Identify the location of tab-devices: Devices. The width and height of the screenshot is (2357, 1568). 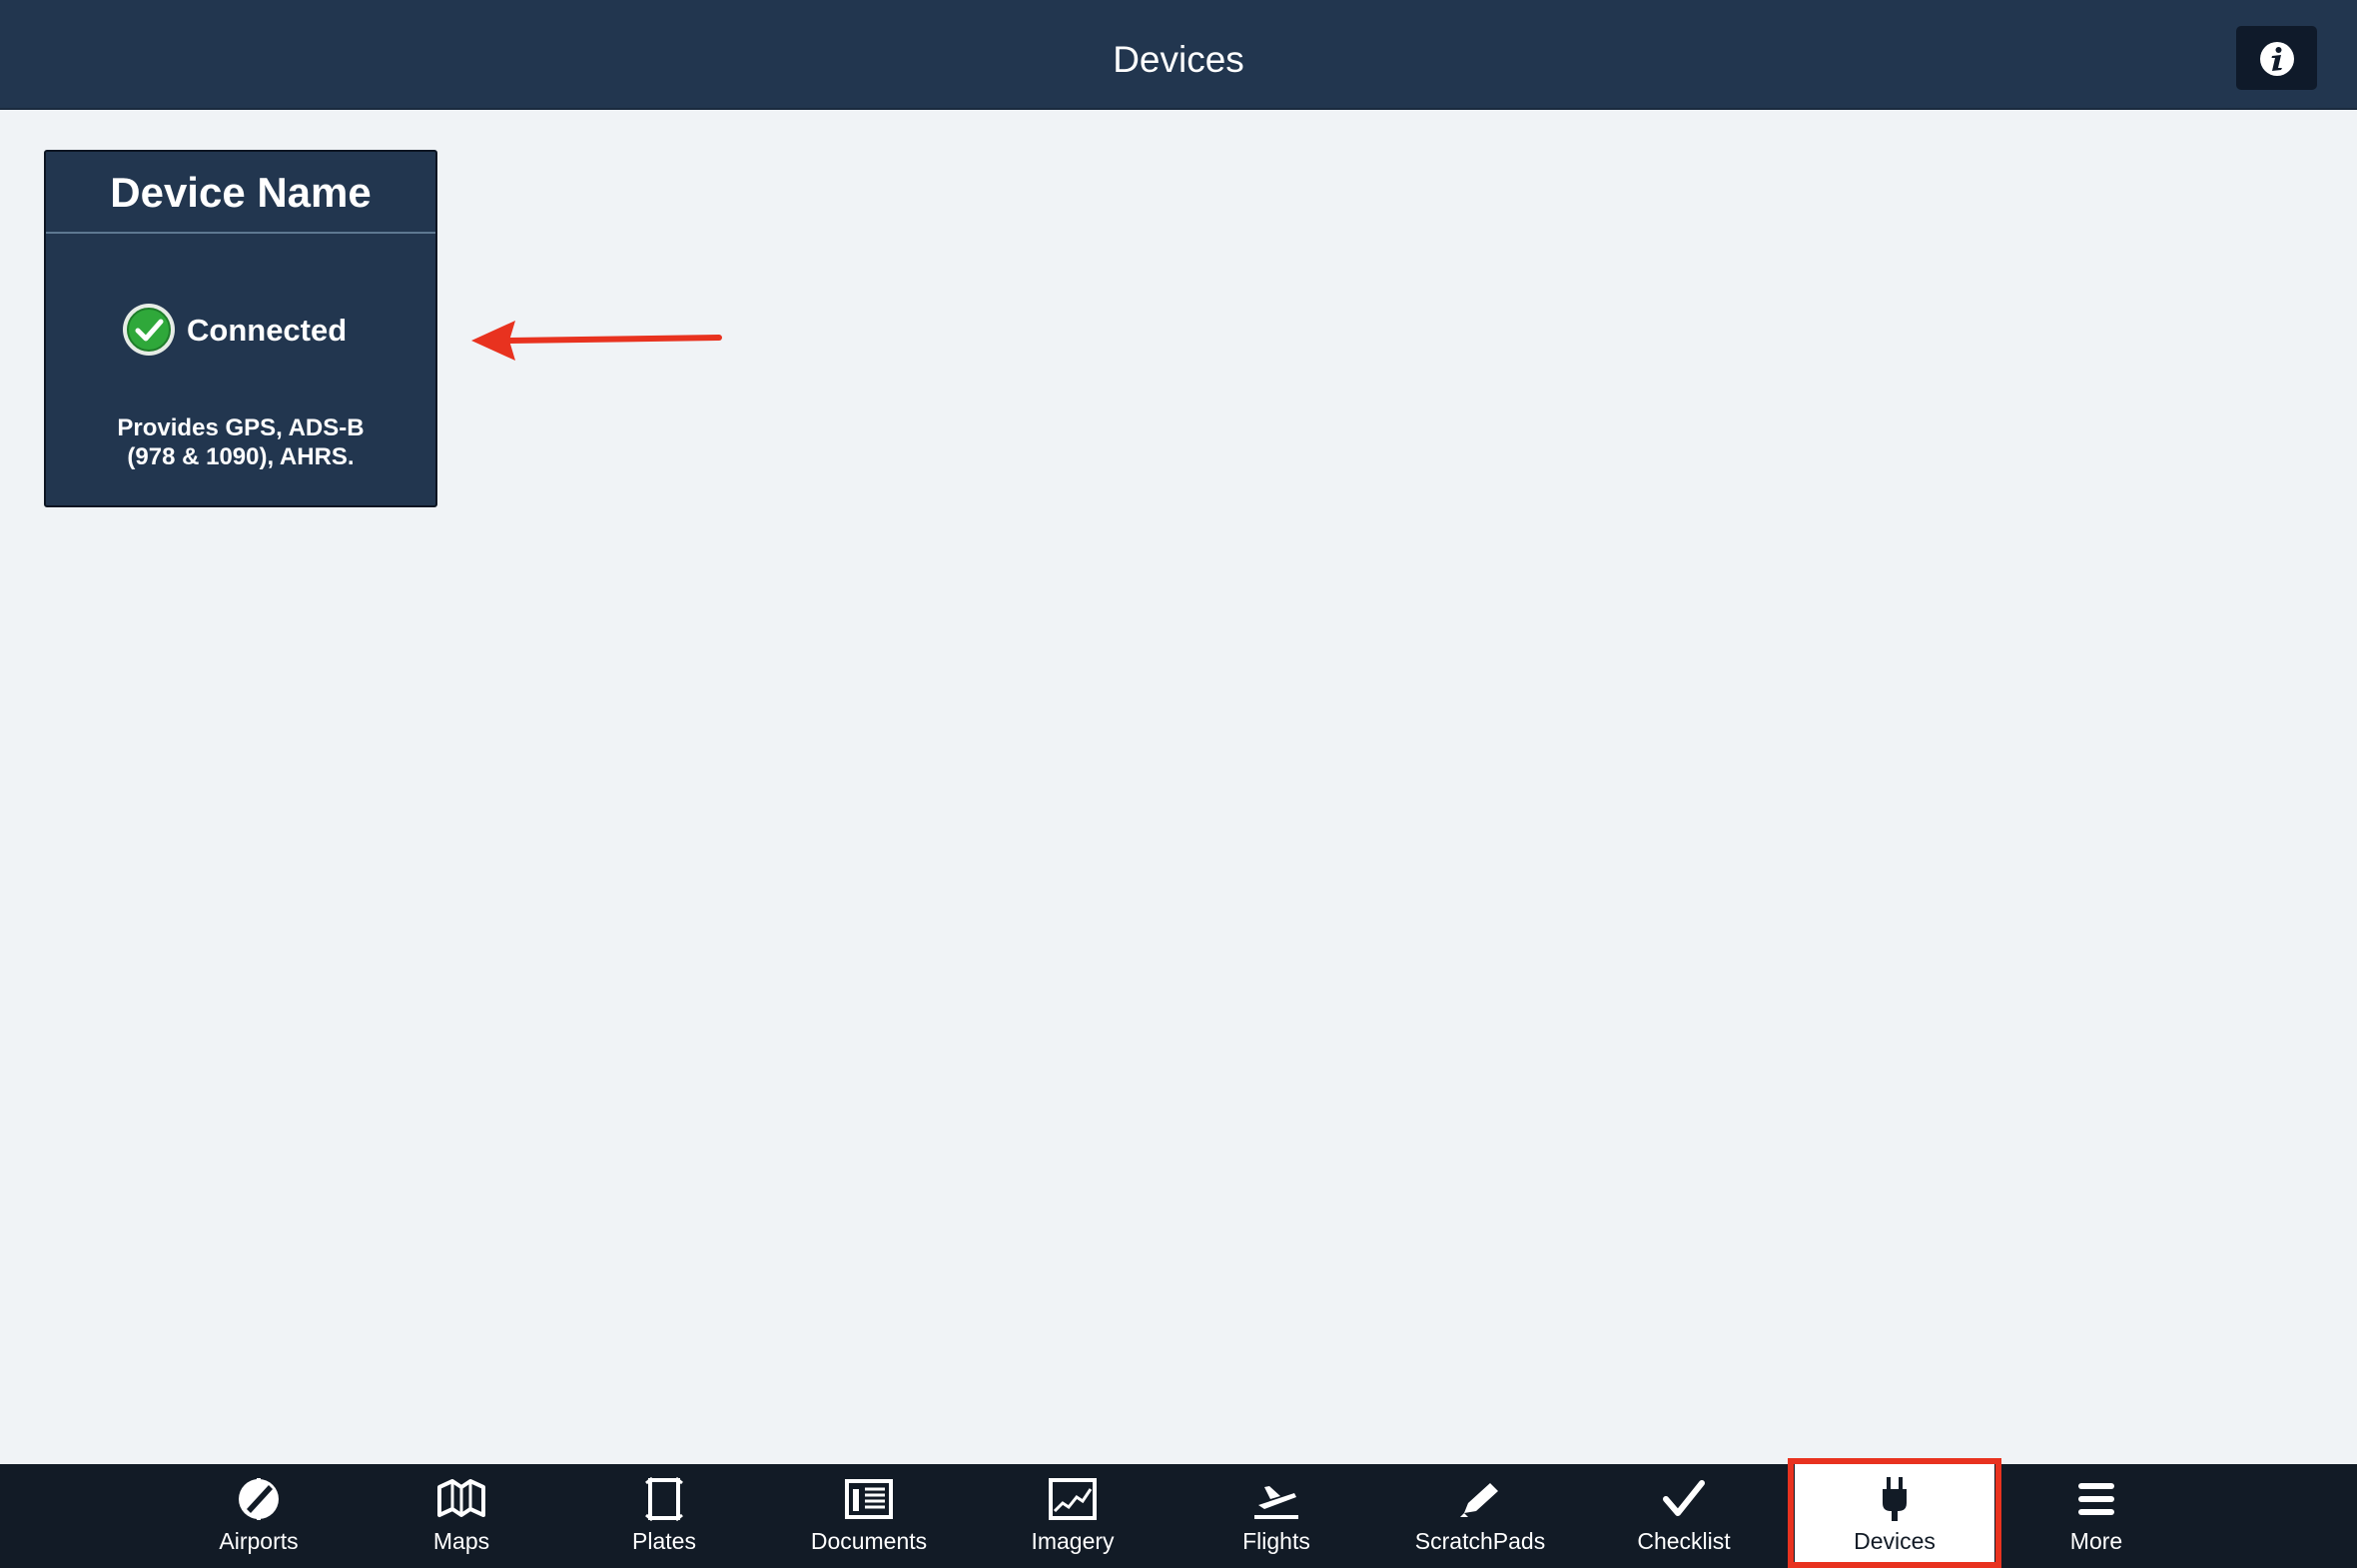
(1894, 1516).